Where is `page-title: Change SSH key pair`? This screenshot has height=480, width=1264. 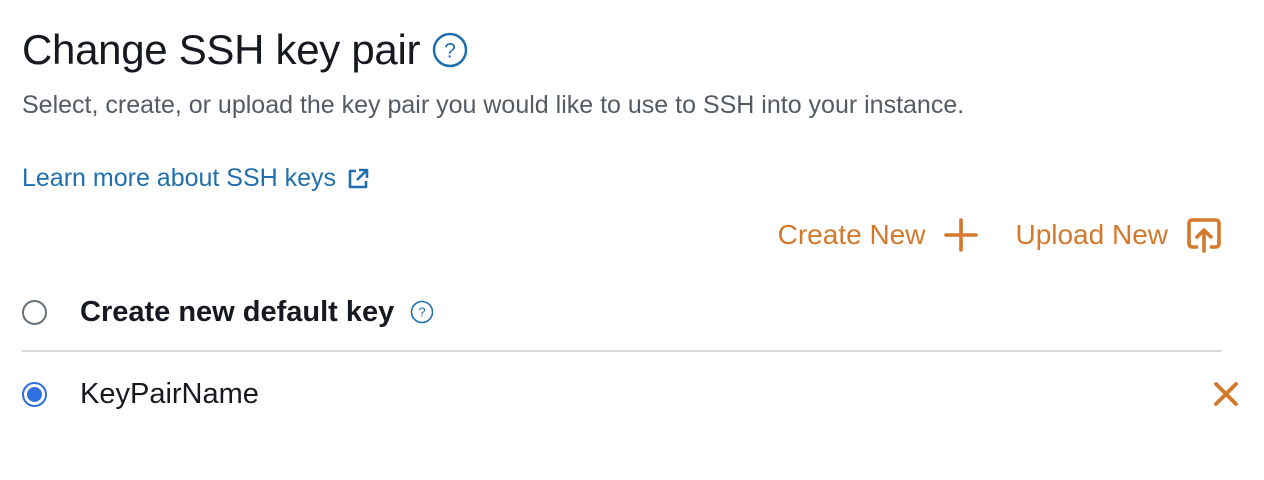 page-title: Change SSH key pair is located at coordinates (221, 49).